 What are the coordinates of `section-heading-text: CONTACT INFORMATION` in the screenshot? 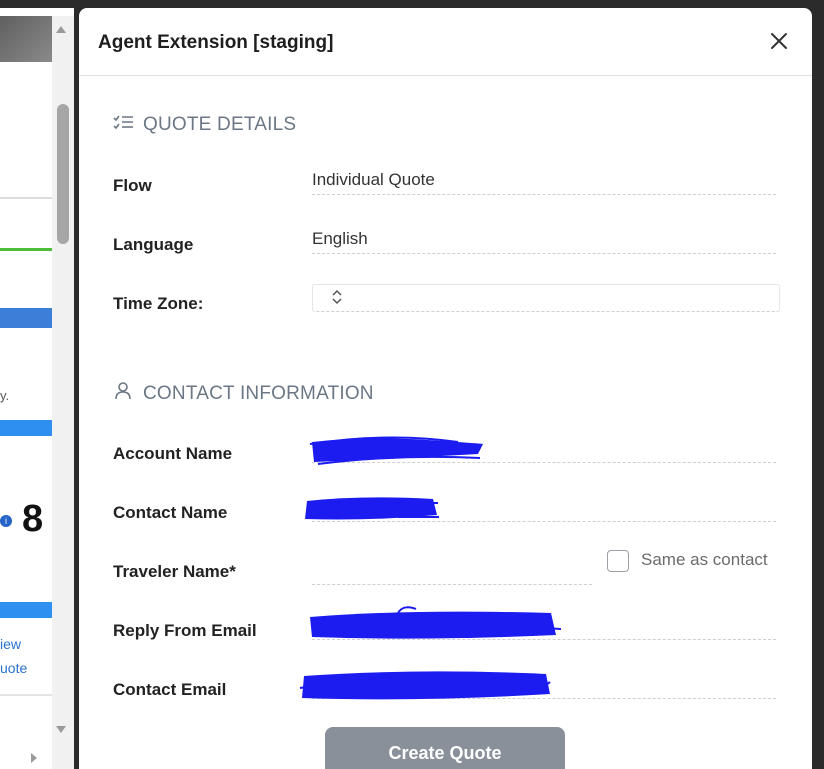 It's located at (258, 394).